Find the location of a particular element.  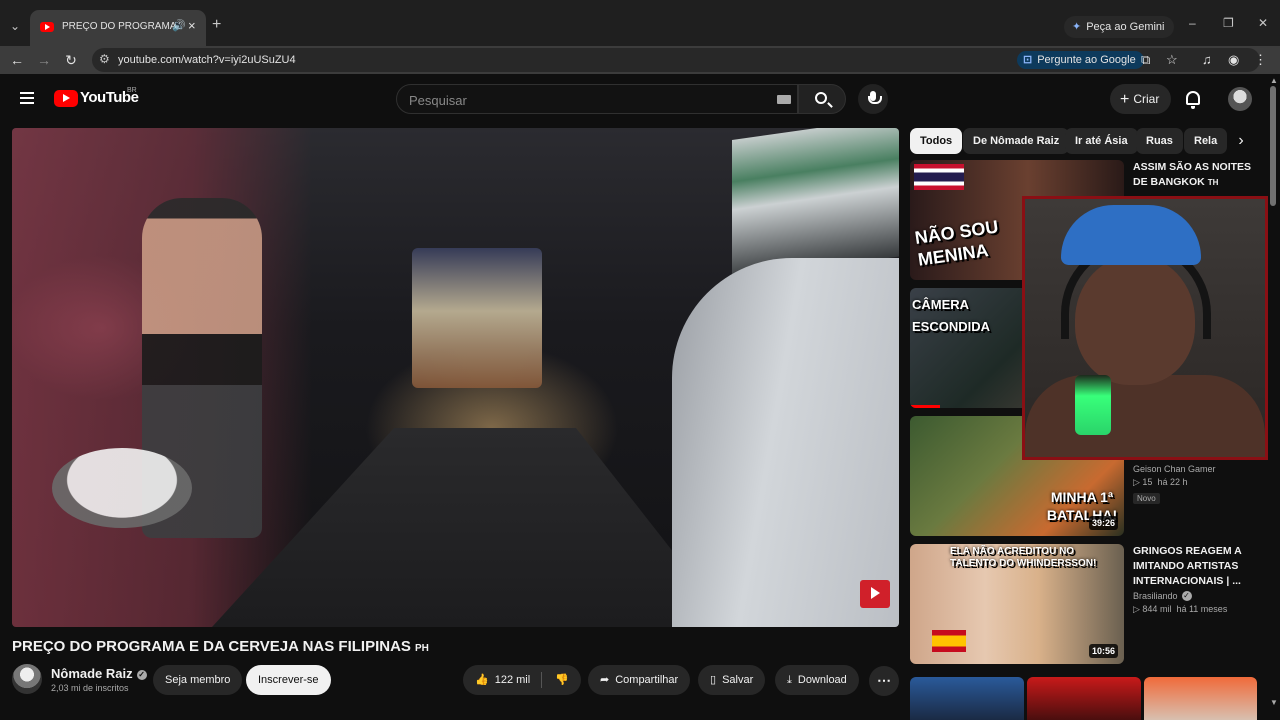

bookmark-icon: ▯ is located at coordinates (713, 680).